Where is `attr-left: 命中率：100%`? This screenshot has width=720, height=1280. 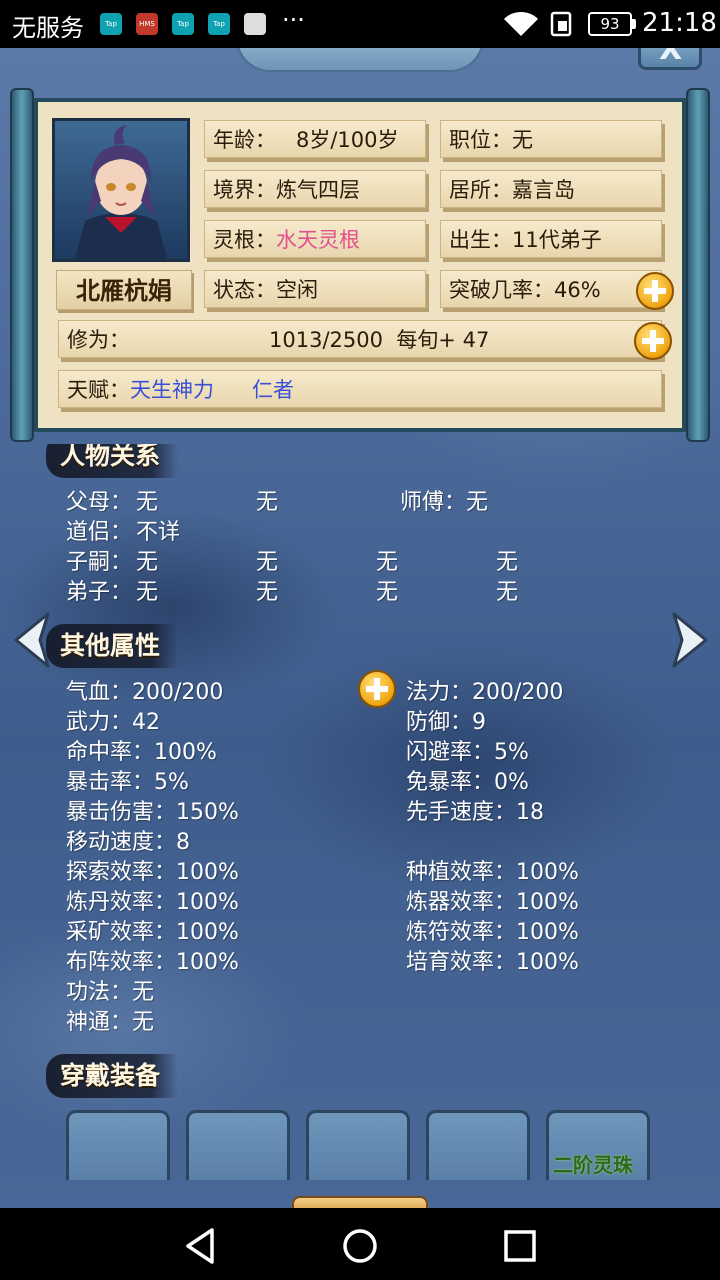
attr-left: 命中率：100% is located at coordinates (141, 752).